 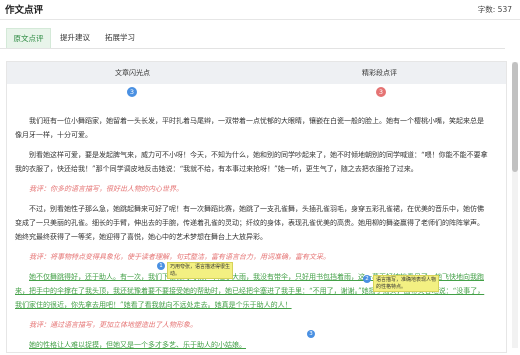 I want to click on tab-original-review: 原文点评, so click(x=28, y=38).